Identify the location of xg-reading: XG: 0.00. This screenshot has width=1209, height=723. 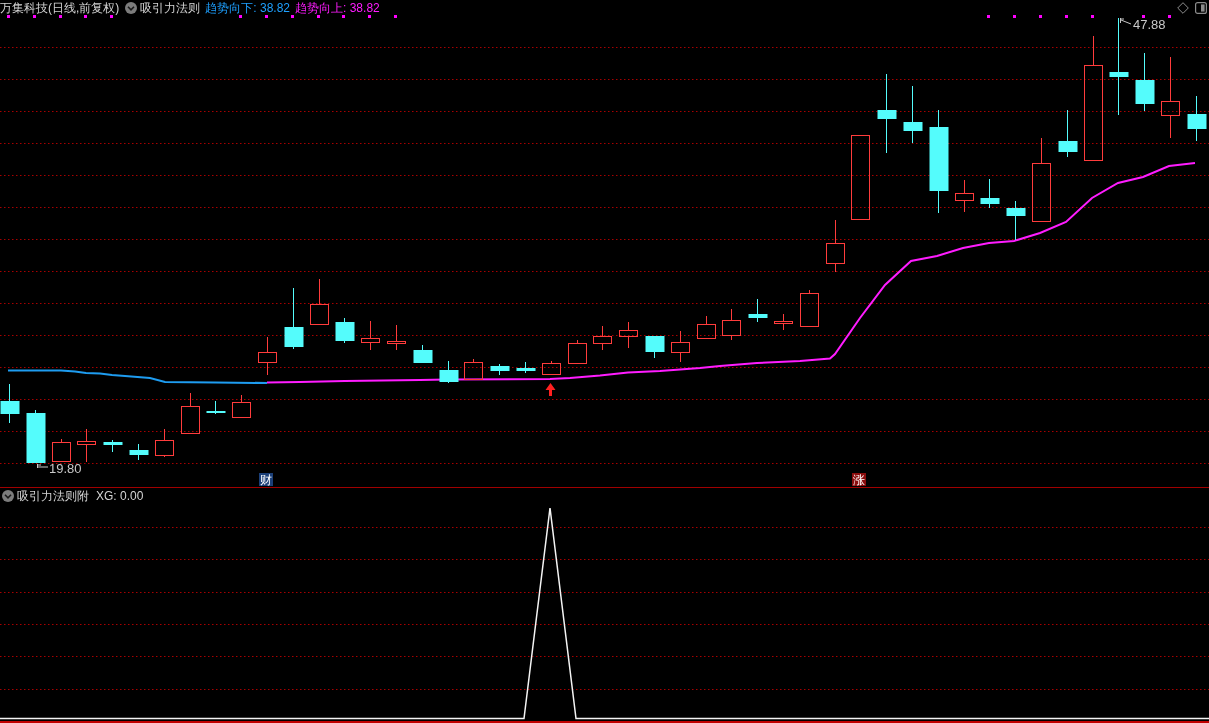
(120, 496).